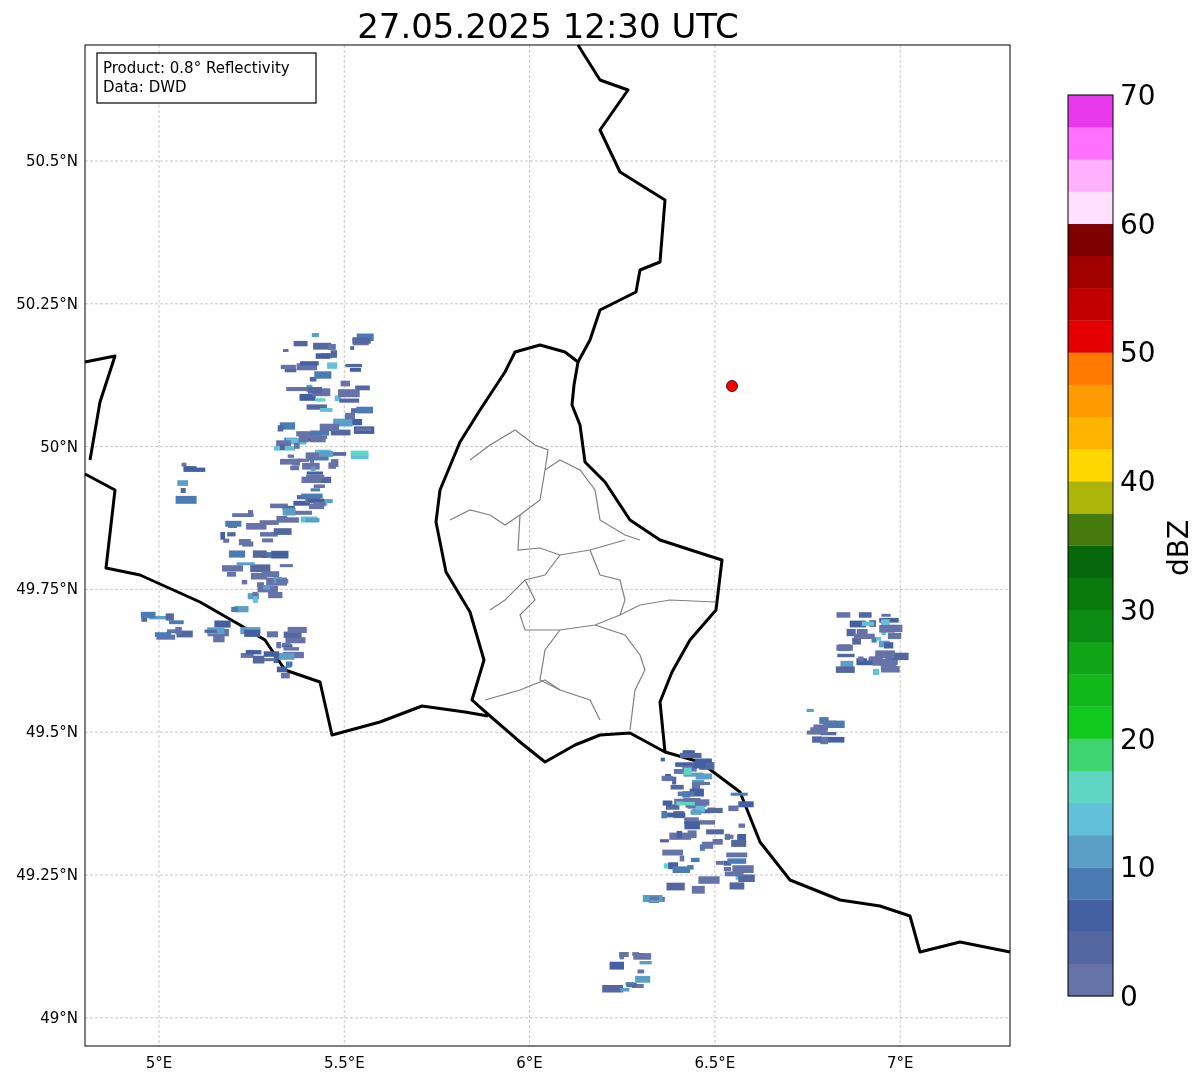 The width and height of the screenshot is (1202, 1081). What do you see at coordinates (196, 68) in the screenshot?
I see `info-text: Product: 0.8° Reflectivity` at bounding box center [196, 68].